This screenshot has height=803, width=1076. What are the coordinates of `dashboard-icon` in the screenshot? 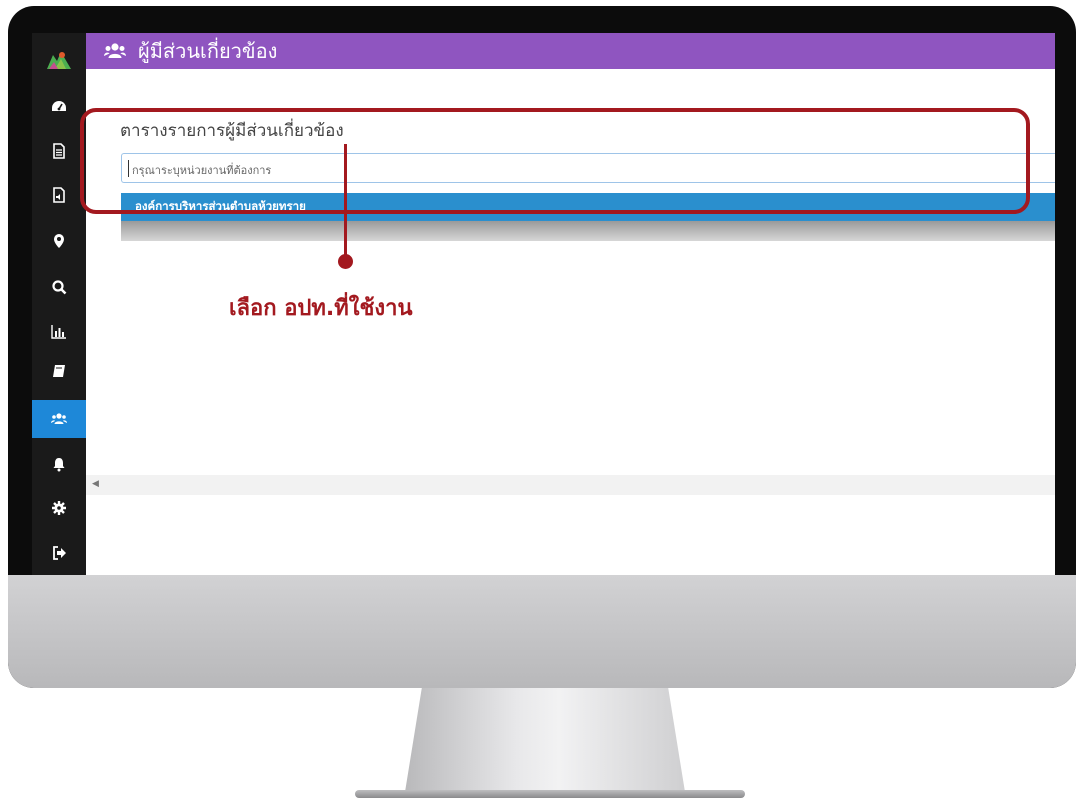 It's located at (59, 106).